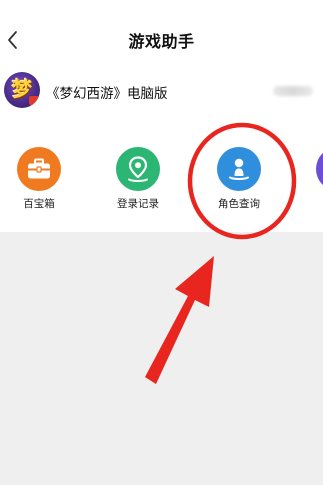  What do you see at coordinates (161, 41) in the screenshot?
I see `page-title: 游戏助手` at bounding box center [161, 41].